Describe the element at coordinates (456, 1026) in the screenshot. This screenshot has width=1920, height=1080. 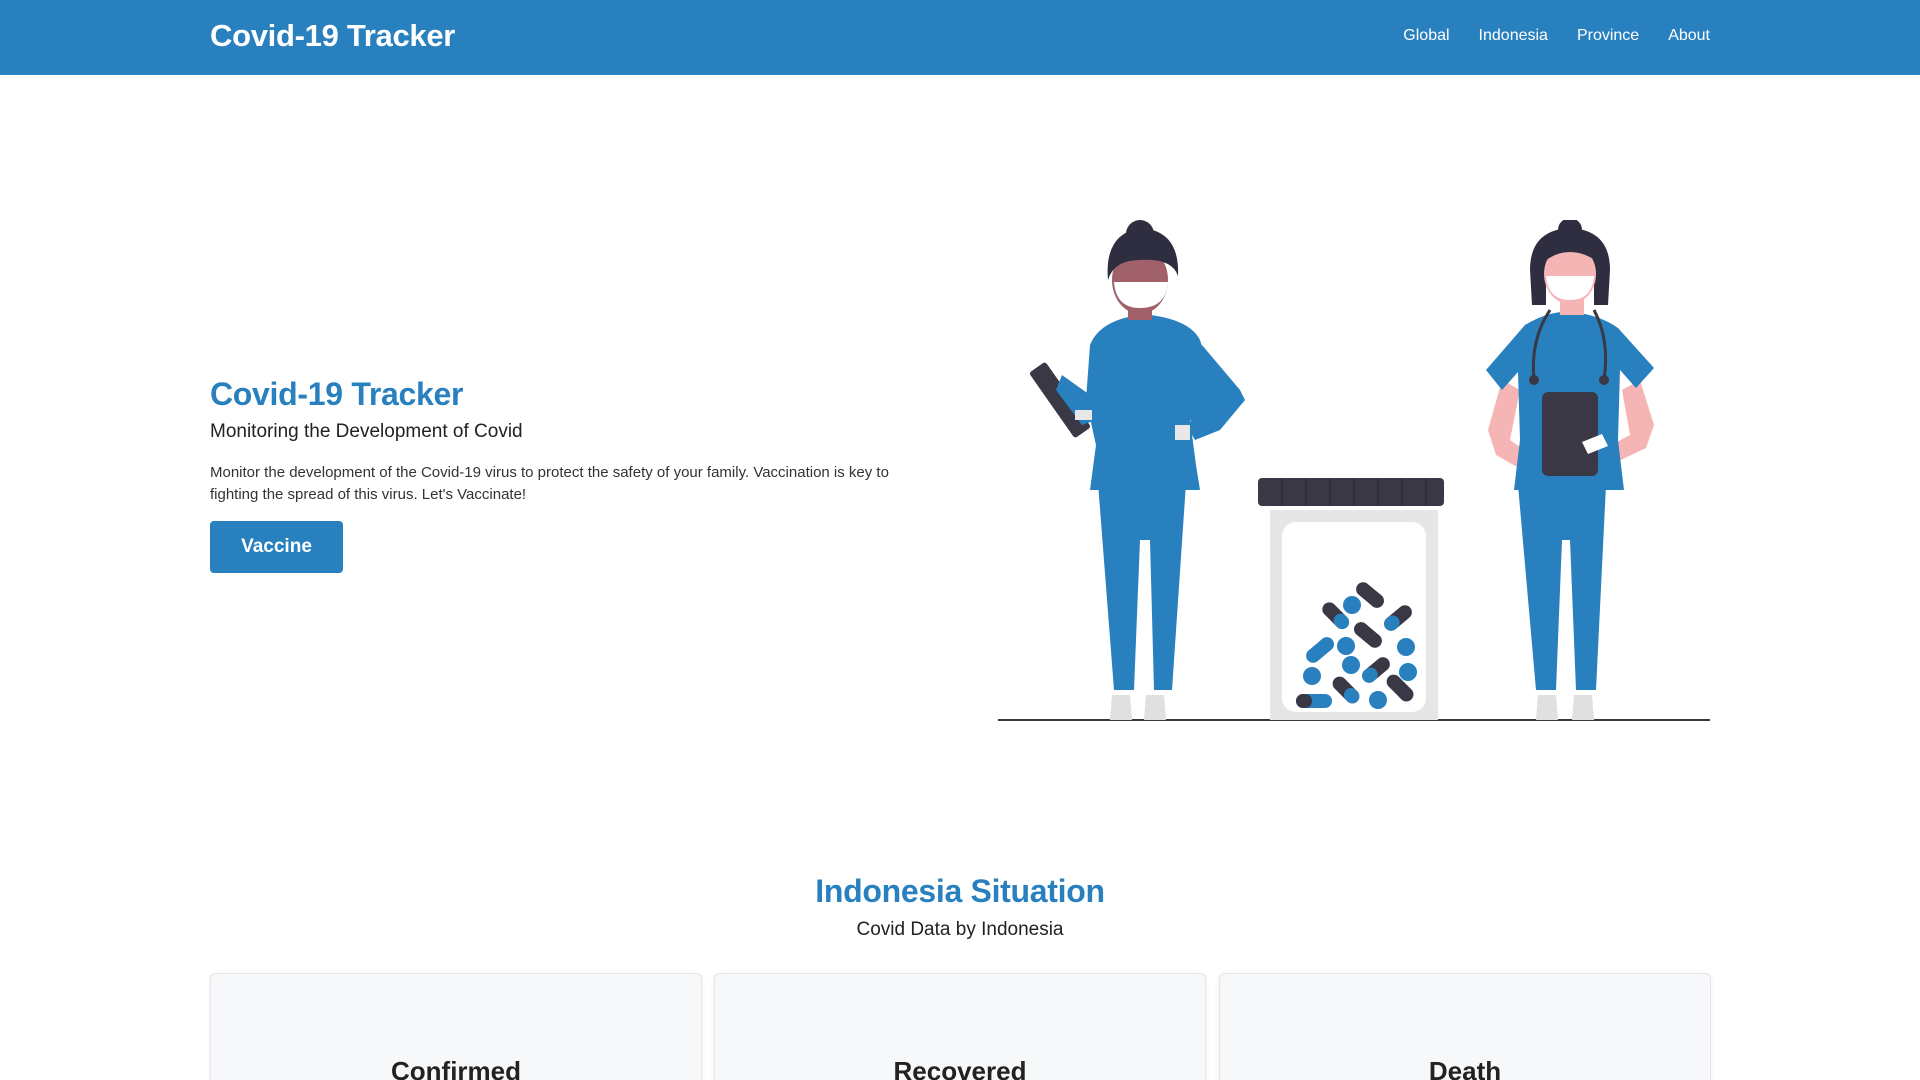
I see `confirmed-card: Confirmed` at that location.